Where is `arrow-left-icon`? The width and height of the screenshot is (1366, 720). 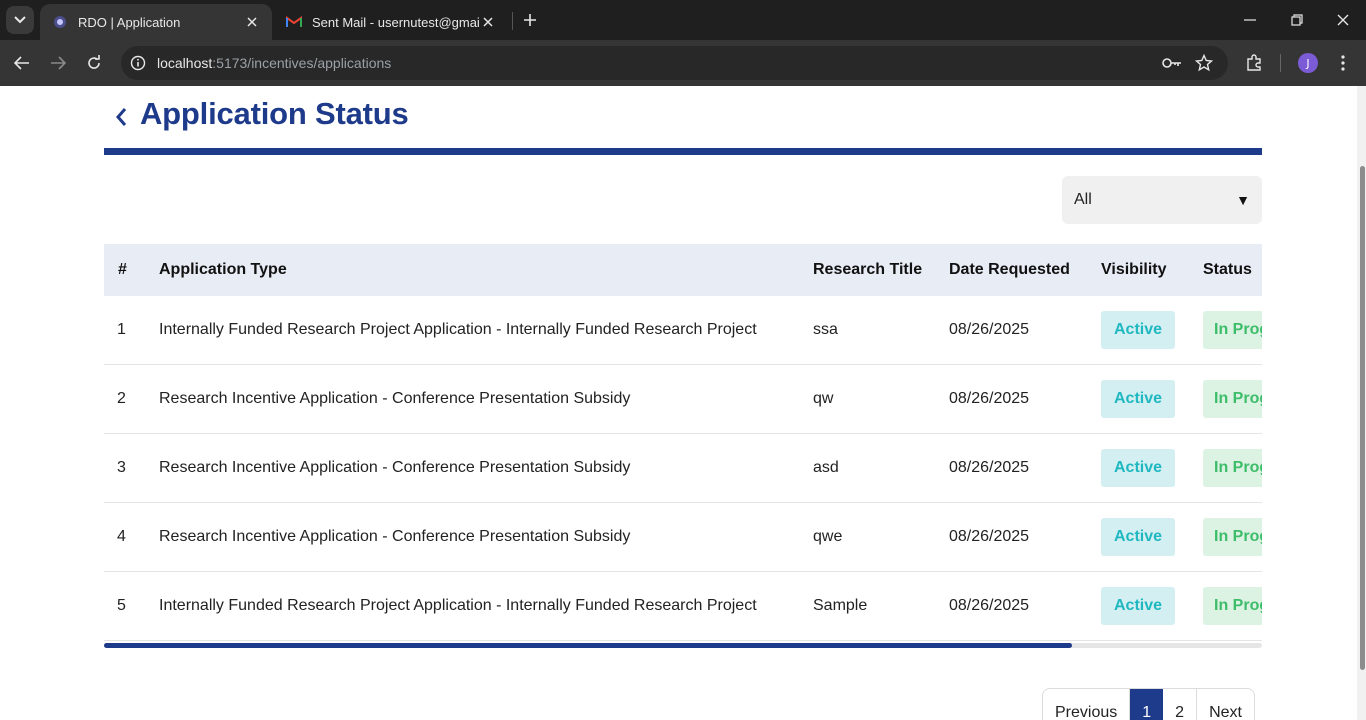
arrow-left-icon is located at coordinates (21, 63).